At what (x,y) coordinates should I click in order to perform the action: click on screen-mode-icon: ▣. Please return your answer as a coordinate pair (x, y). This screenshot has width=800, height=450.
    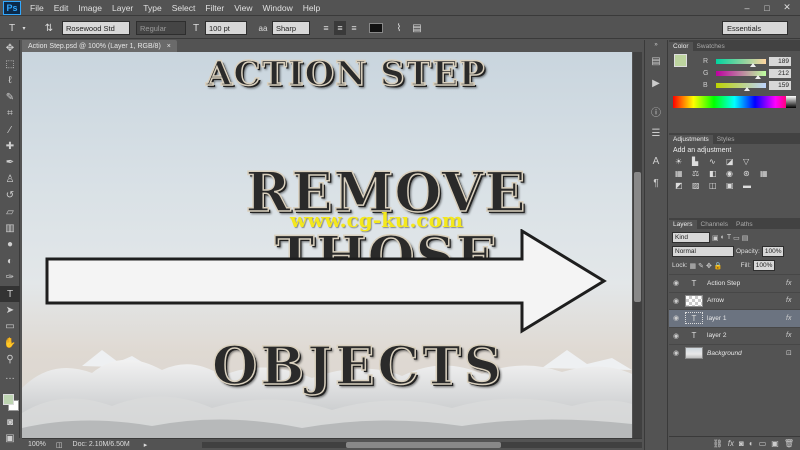
    Looking at the image, I should click on (10, 438).